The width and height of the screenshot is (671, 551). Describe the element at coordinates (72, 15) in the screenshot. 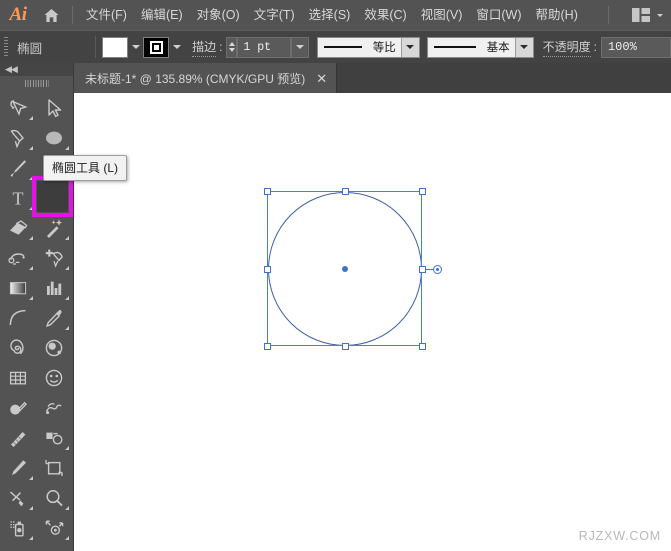

I see `menubar-divider` at that location.